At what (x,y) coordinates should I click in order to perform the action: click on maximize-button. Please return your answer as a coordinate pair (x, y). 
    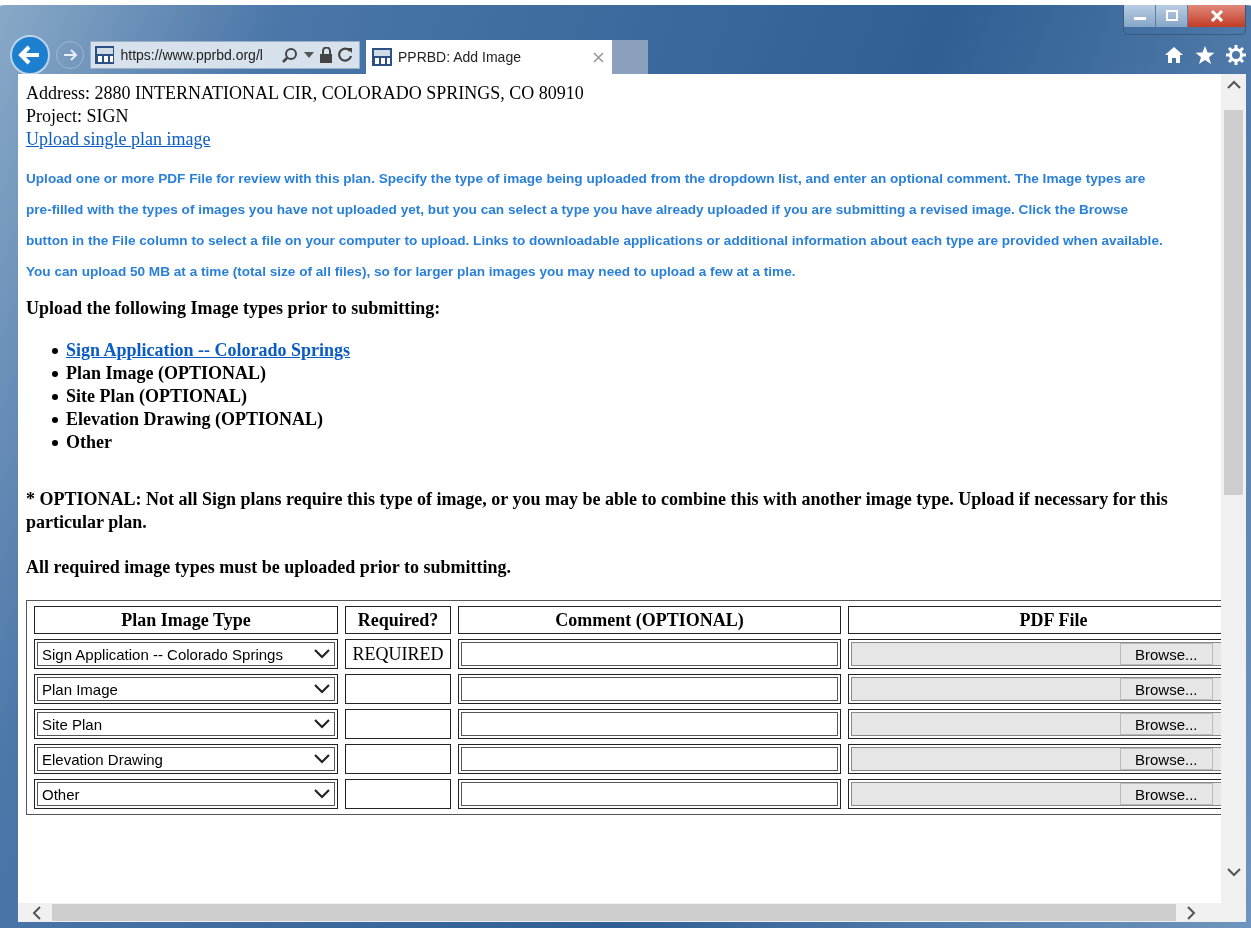
    Looking at the image, I should click on (1172, 16).